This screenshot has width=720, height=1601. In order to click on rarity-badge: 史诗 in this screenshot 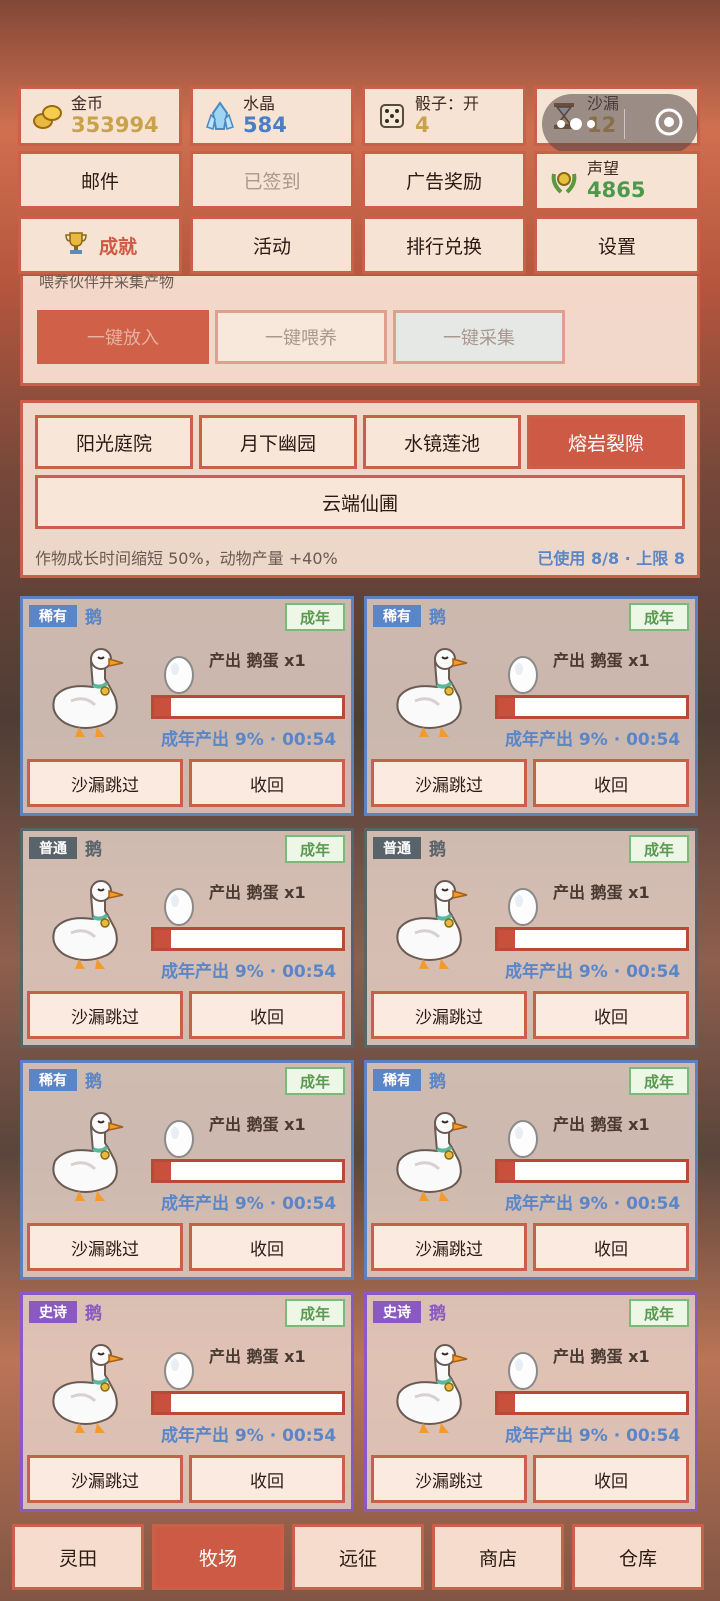, I will do `click(53, 1312)`.